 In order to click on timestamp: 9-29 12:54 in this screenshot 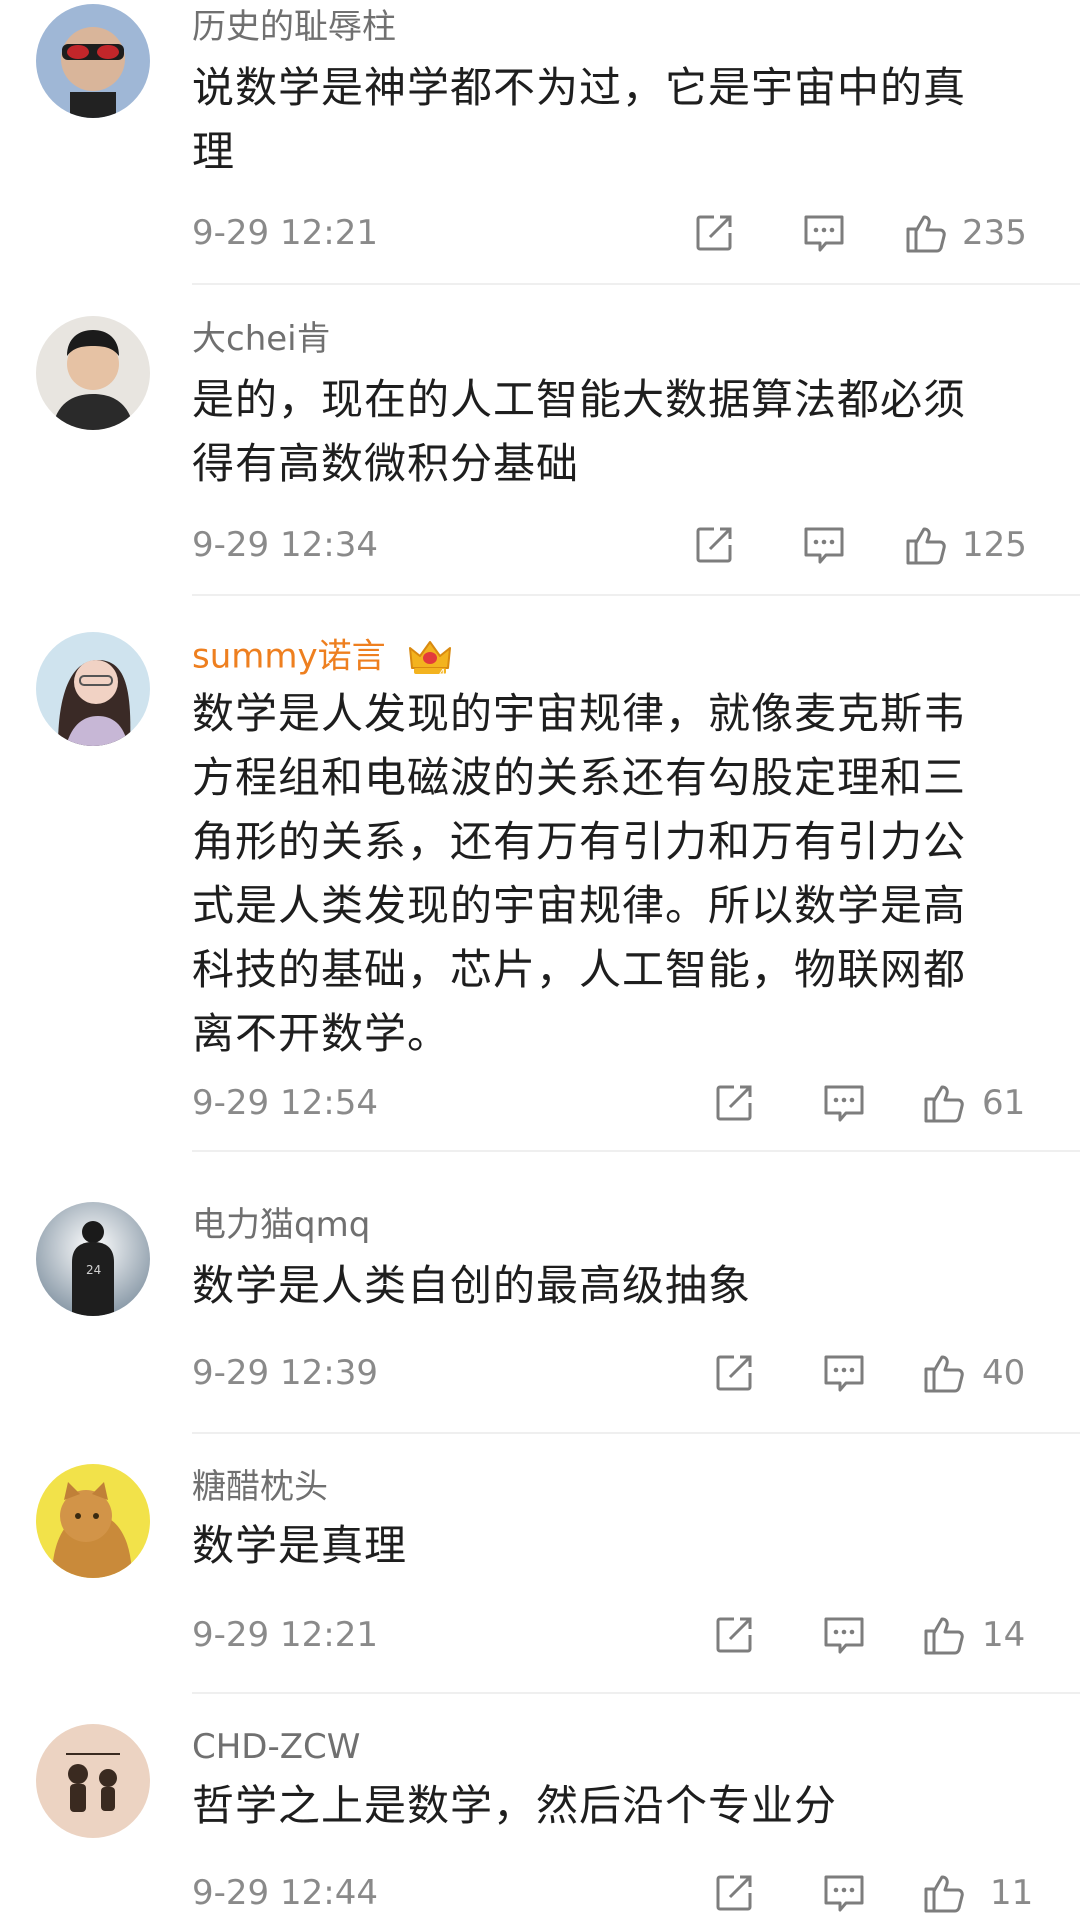, I will do `click(285, 1103)`.